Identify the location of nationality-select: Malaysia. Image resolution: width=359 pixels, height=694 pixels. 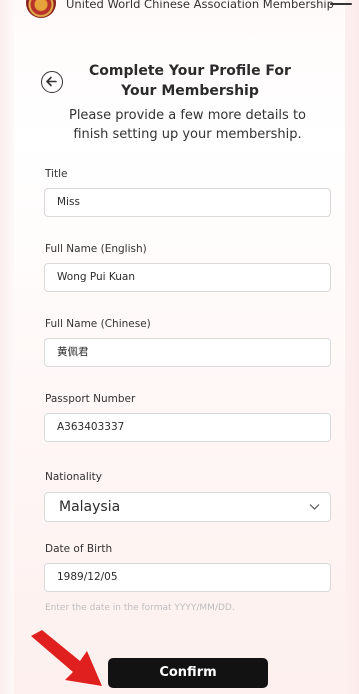
(187, 507).